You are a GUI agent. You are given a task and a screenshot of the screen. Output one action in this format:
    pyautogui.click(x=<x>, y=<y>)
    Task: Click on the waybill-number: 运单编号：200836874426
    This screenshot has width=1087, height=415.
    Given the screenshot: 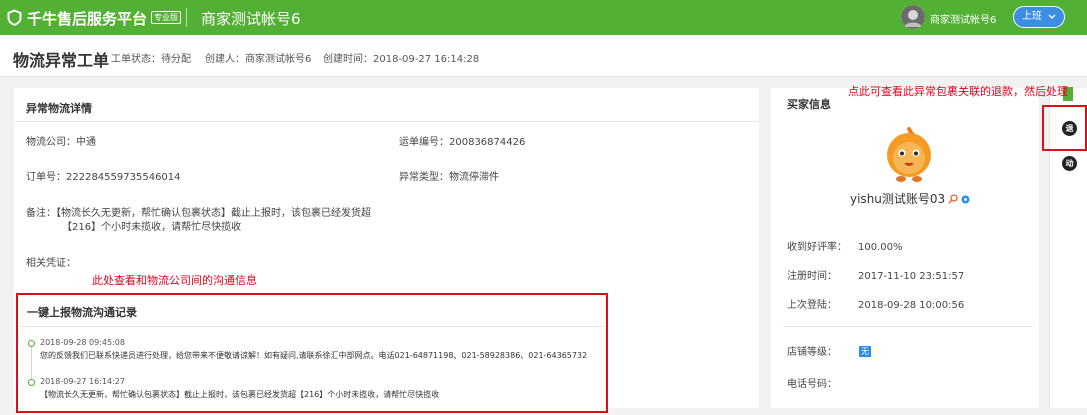 What is the action you would take?
    pyautogui.click(x=462, y=142)
    